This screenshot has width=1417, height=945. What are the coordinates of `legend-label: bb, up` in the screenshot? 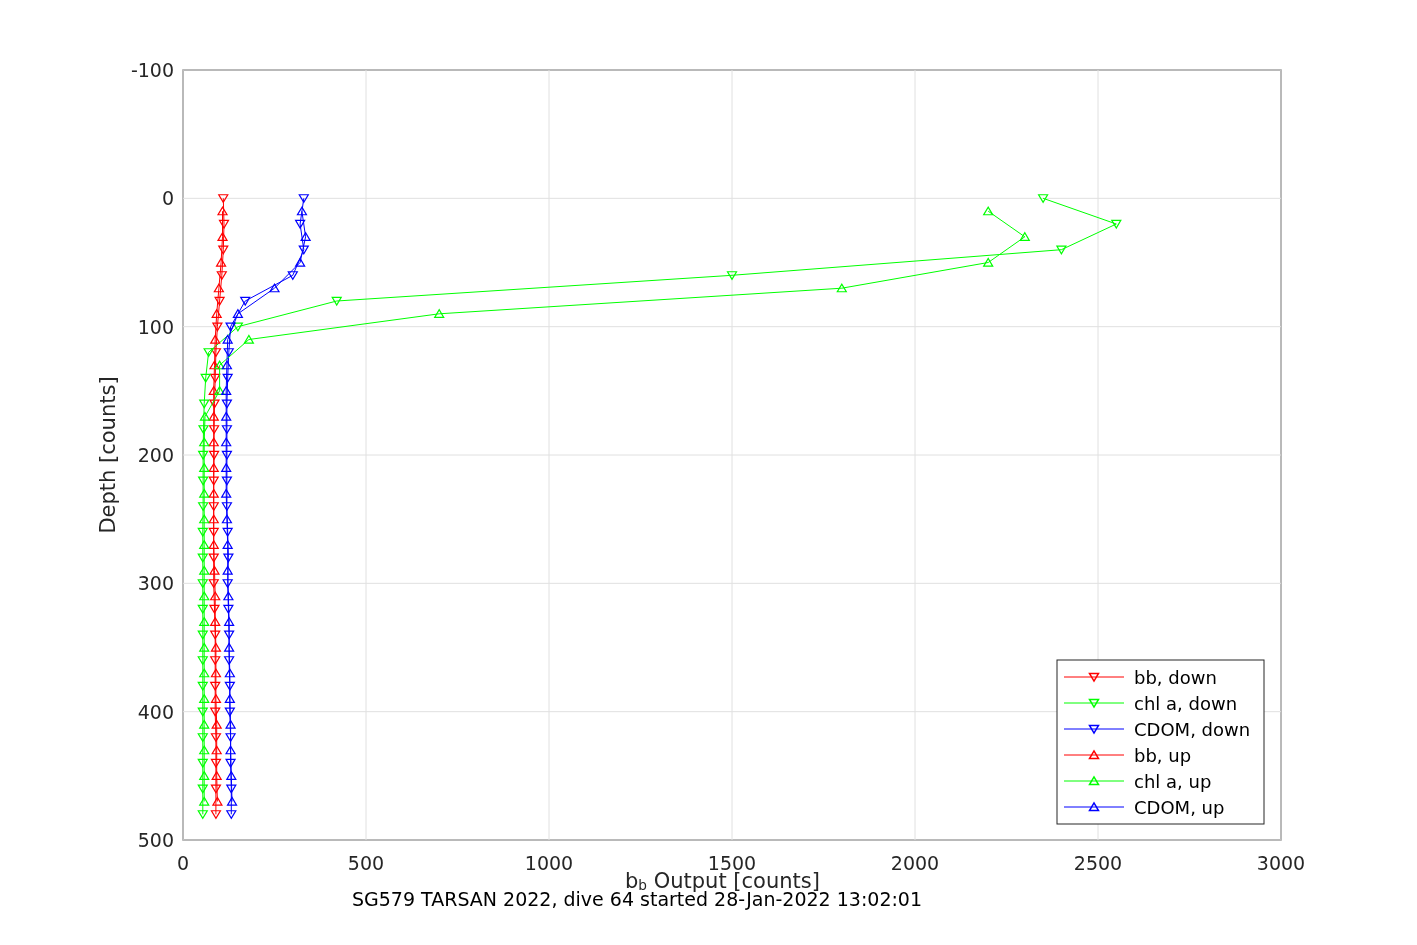 It's located at (1163, 755).